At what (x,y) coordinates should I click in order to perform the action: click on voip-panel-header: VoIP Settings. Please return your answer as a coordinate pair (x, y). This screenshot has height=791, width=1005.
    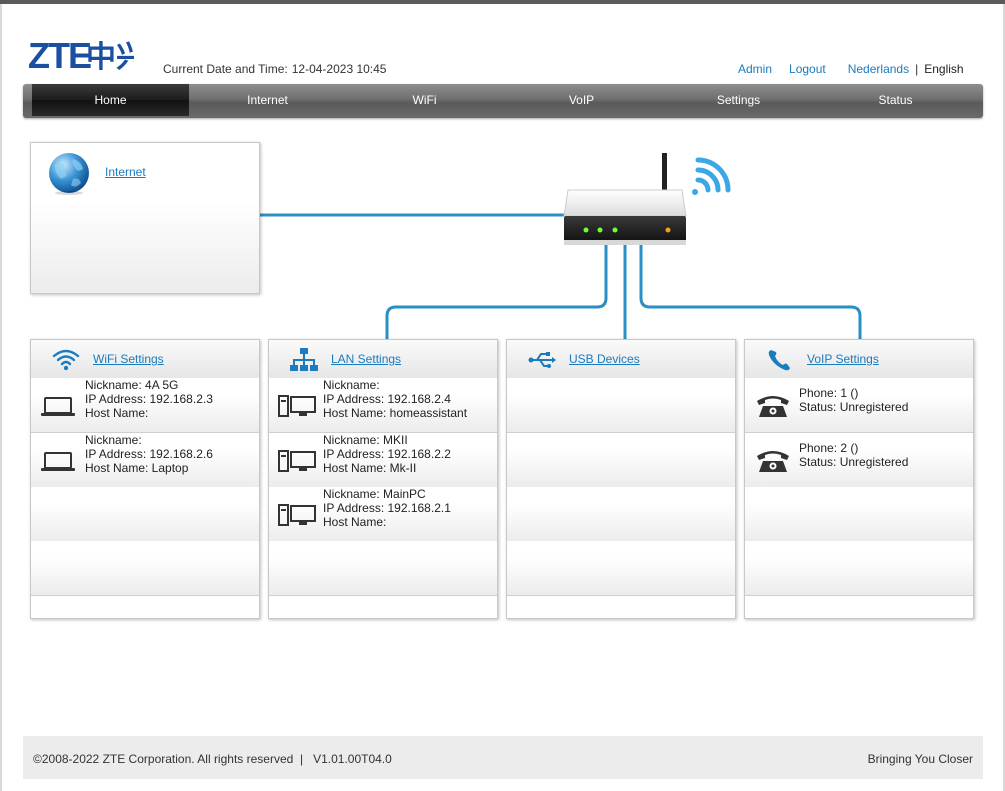
    Looking at the image, I should click on (859, 359).